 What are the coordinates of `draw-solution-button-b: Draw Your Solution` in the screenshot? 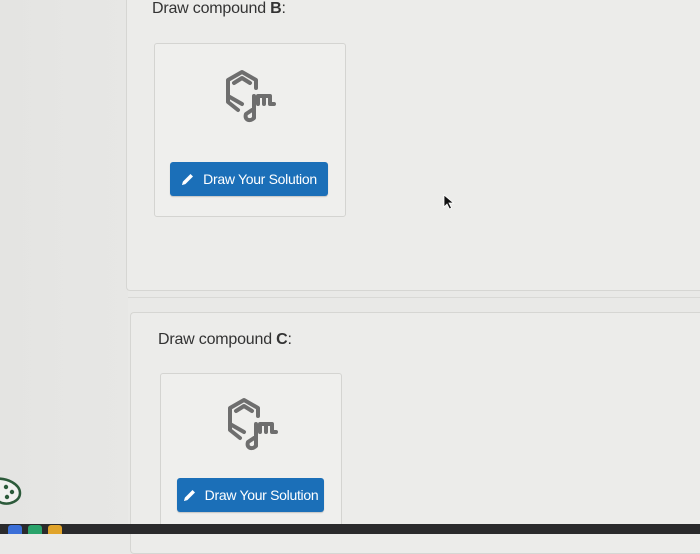 It's located at (249, 179).